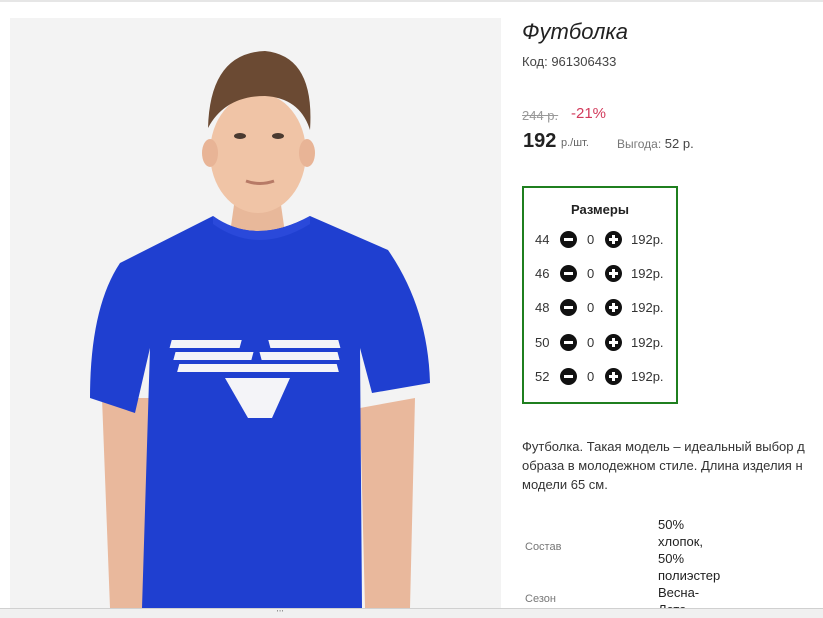 This screenshot has width=823, height=618. I want to click on top-border, so click(411, 1).